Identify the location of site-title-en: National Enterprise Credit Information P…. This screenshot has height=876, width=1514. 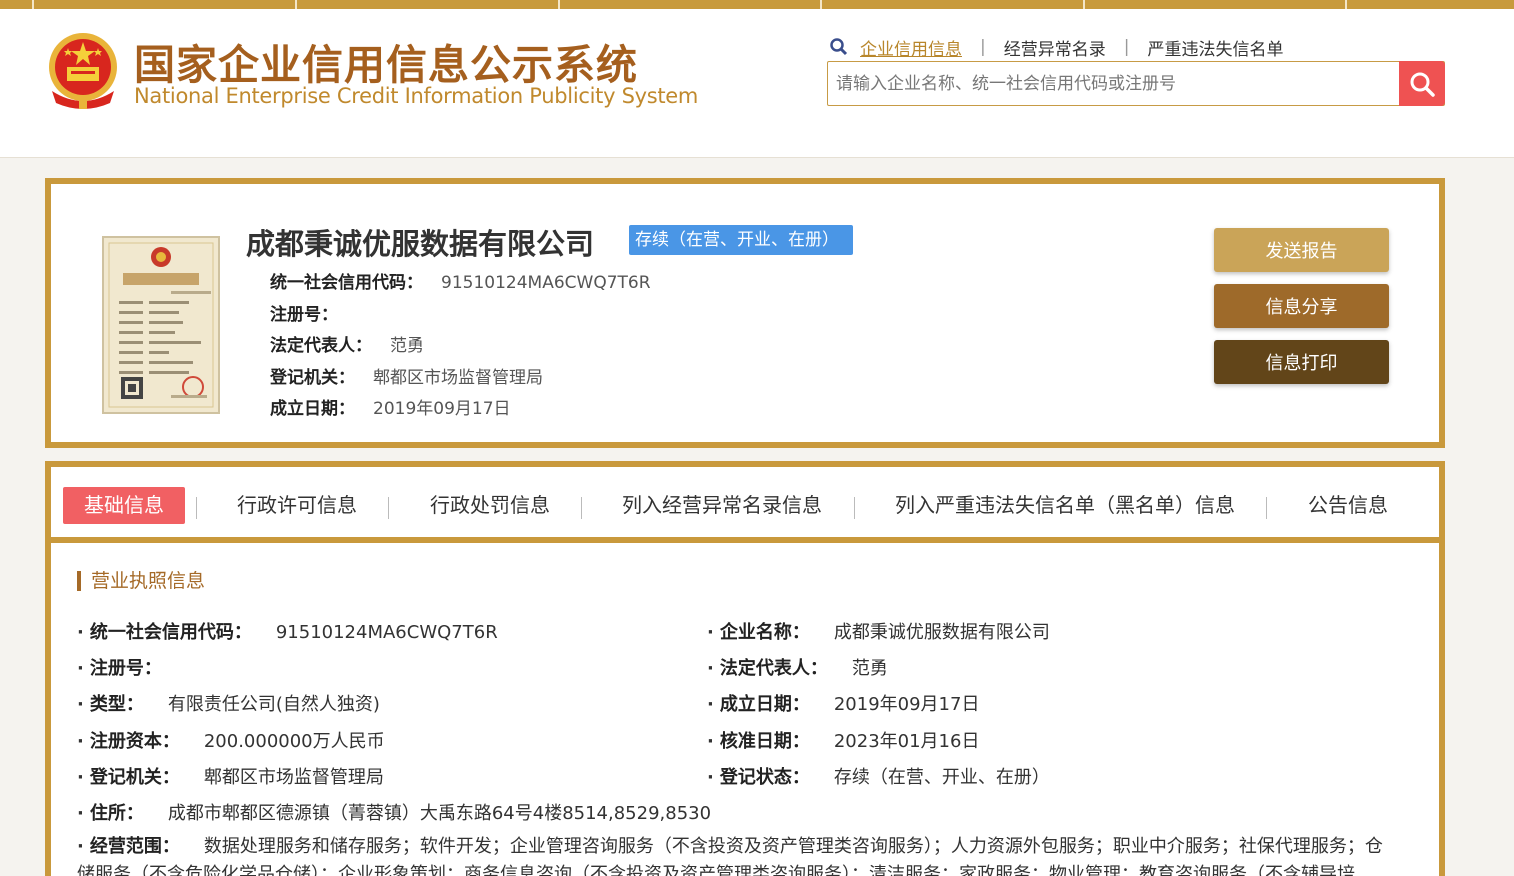
(416, 96).